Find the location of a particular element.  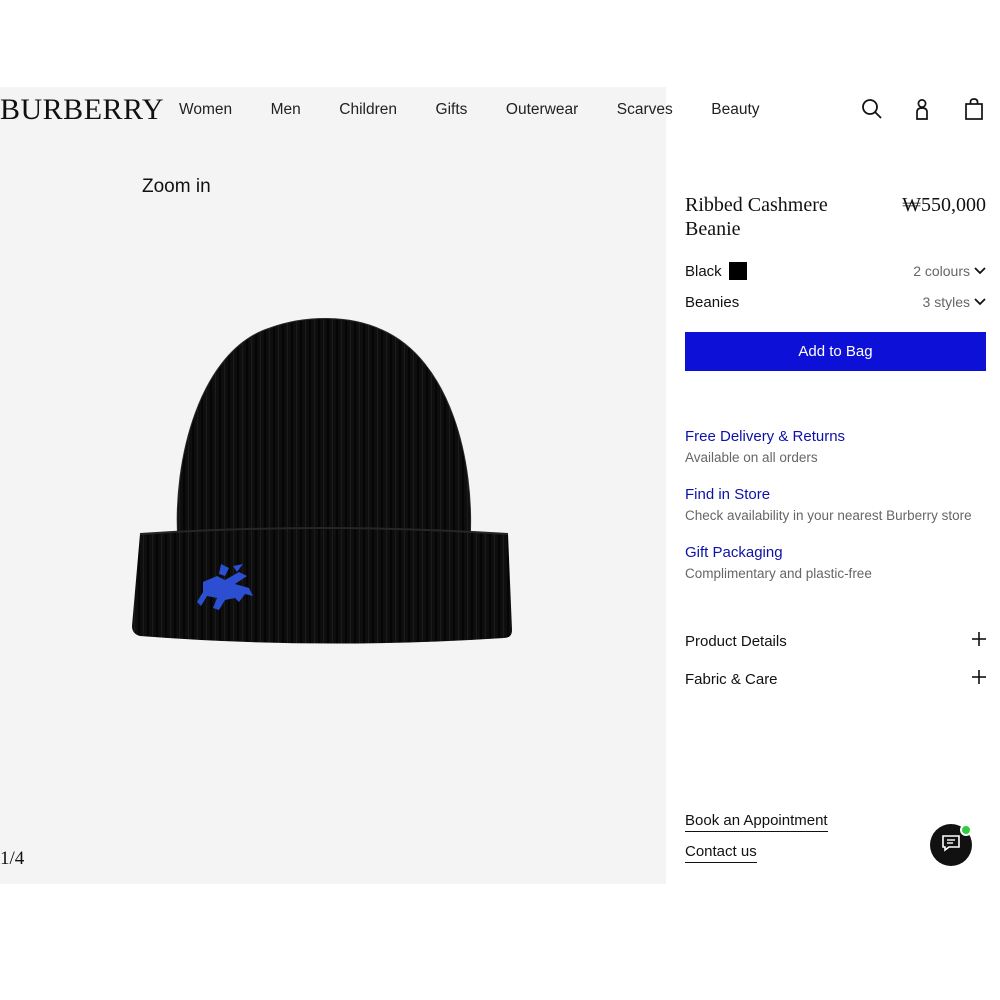

colours-selector: 2 colours is located at coordinates (949, 271).